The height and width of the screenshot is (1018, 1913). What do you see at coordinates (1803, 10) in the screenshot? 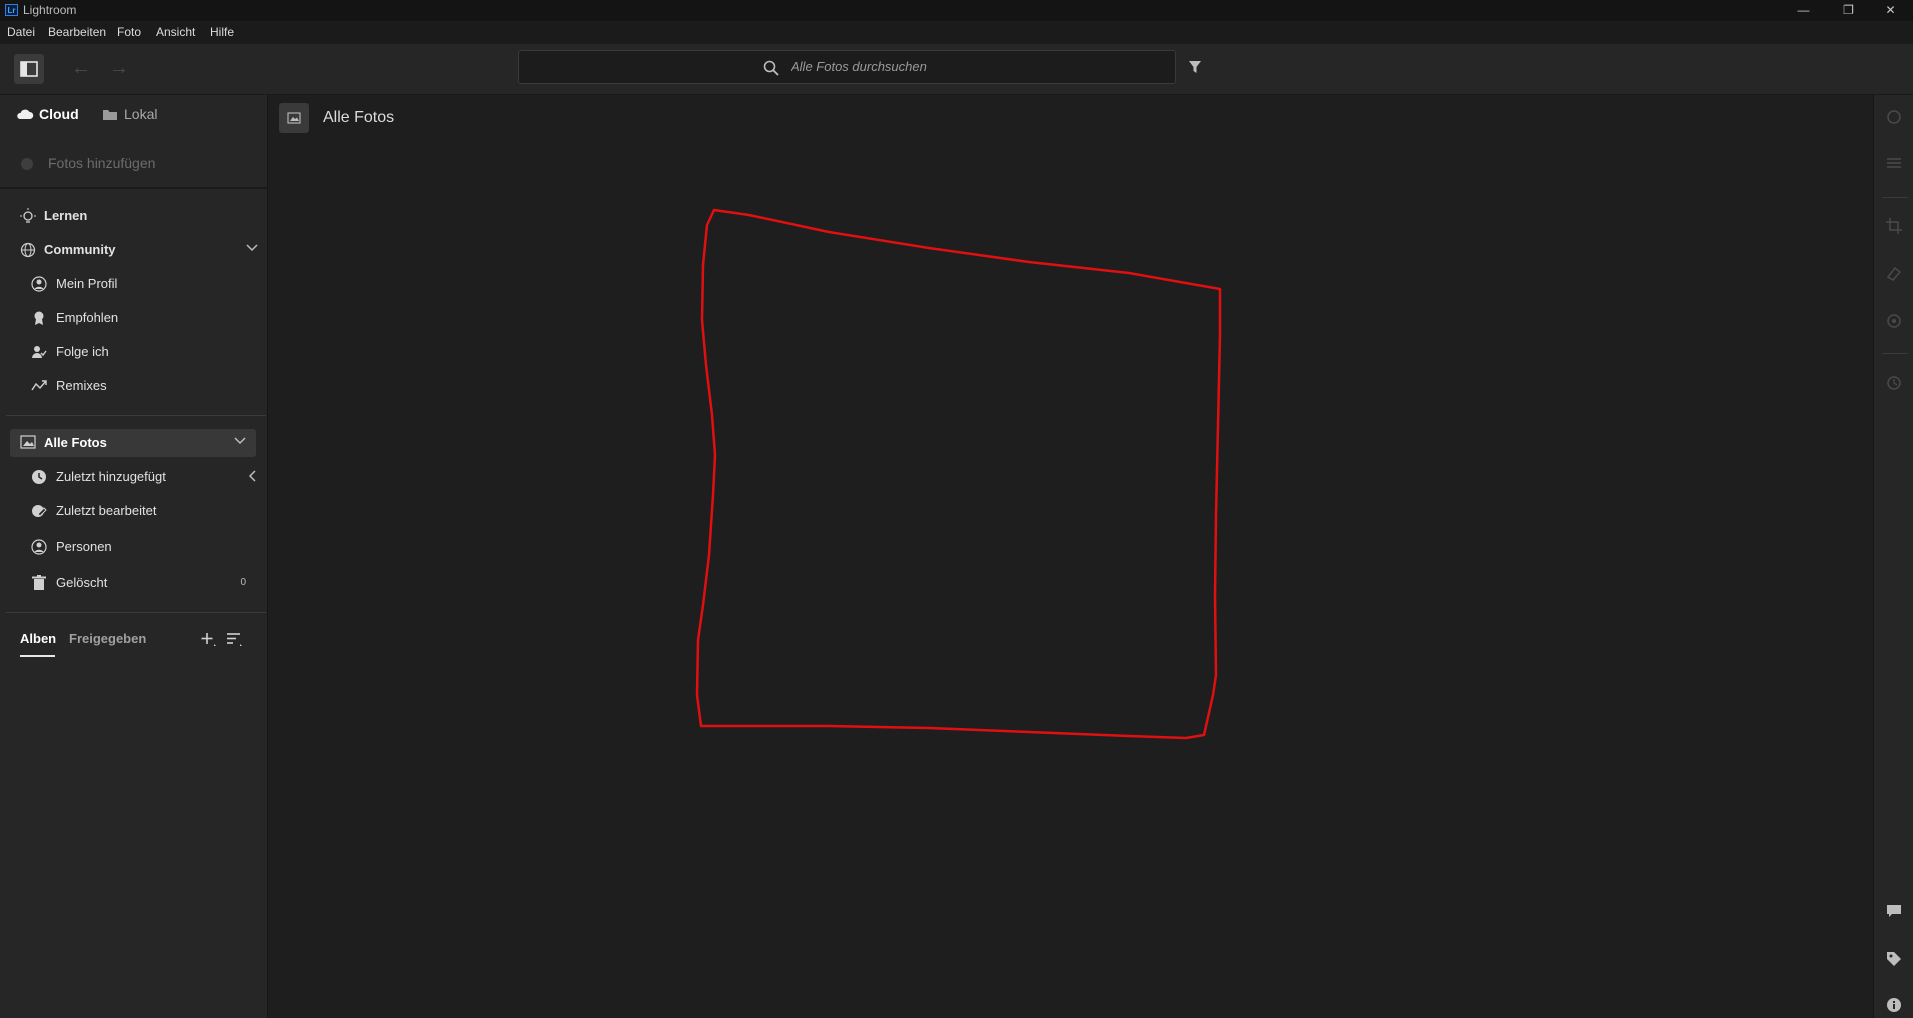
I see `minimize-button: —` at bounding box center [1803, 10].